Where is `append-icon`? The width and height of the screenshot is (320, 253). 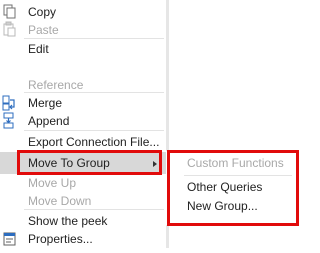 append-icon is located at coordinates (10, 121).